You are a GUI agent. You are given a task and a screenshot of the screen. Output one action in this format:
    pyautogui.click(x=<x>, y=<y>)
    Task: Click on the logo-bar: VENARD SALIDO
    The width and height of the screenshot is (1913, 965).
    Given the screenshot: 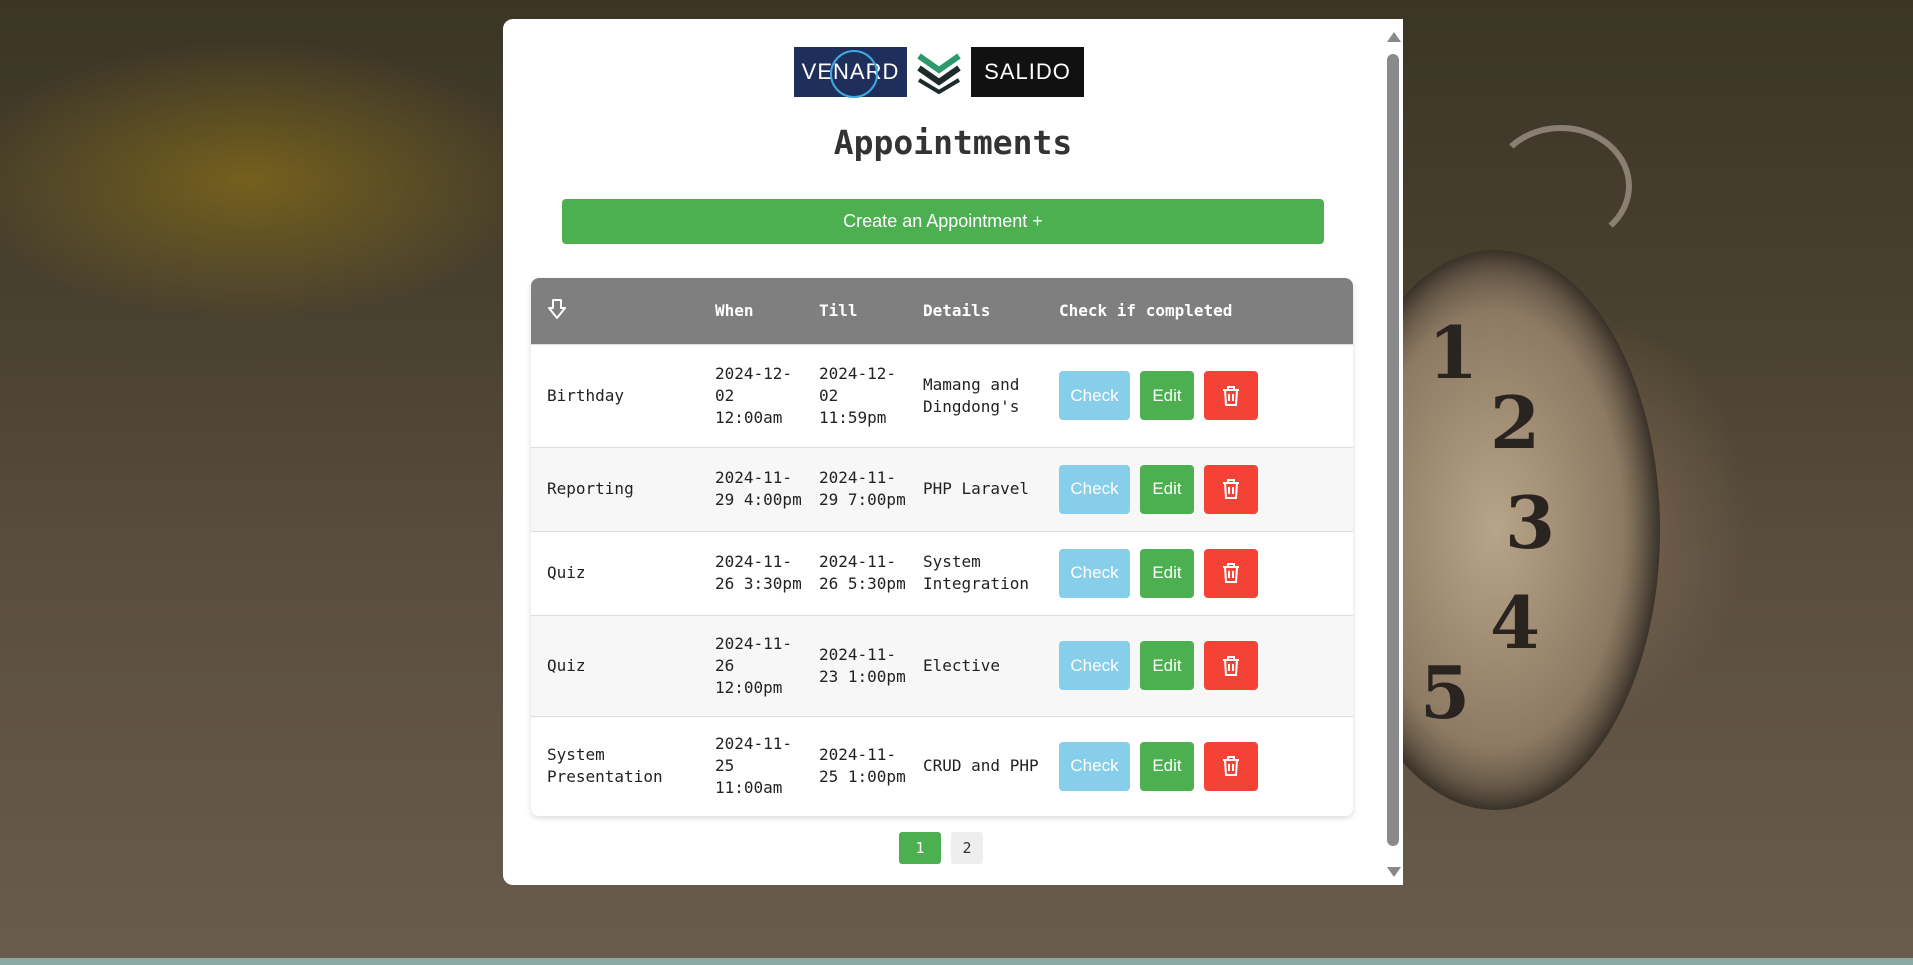 What is the action you would take?
    pyautogui.click(x=939, y=72)
    